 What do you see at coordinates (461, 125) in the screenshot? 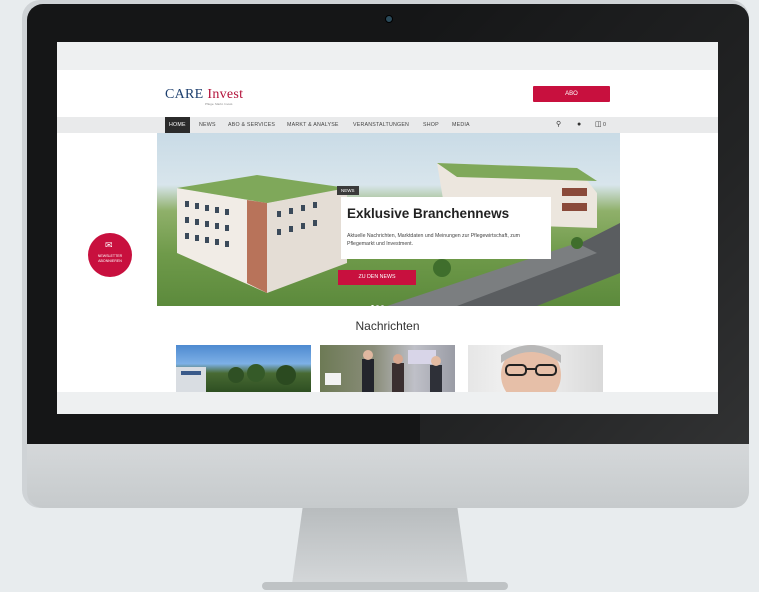
I see `nav-item-media: MEDIA` at bounding box center [461, 125].